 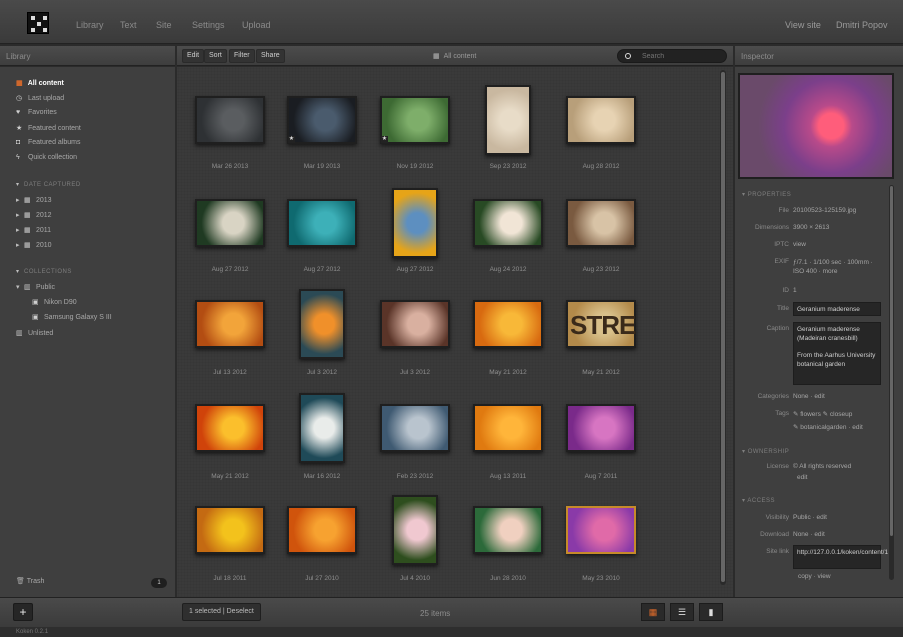 I want to click on date-captured-section: ▾ DATE CAPTURED, so click(x=48, y=184).